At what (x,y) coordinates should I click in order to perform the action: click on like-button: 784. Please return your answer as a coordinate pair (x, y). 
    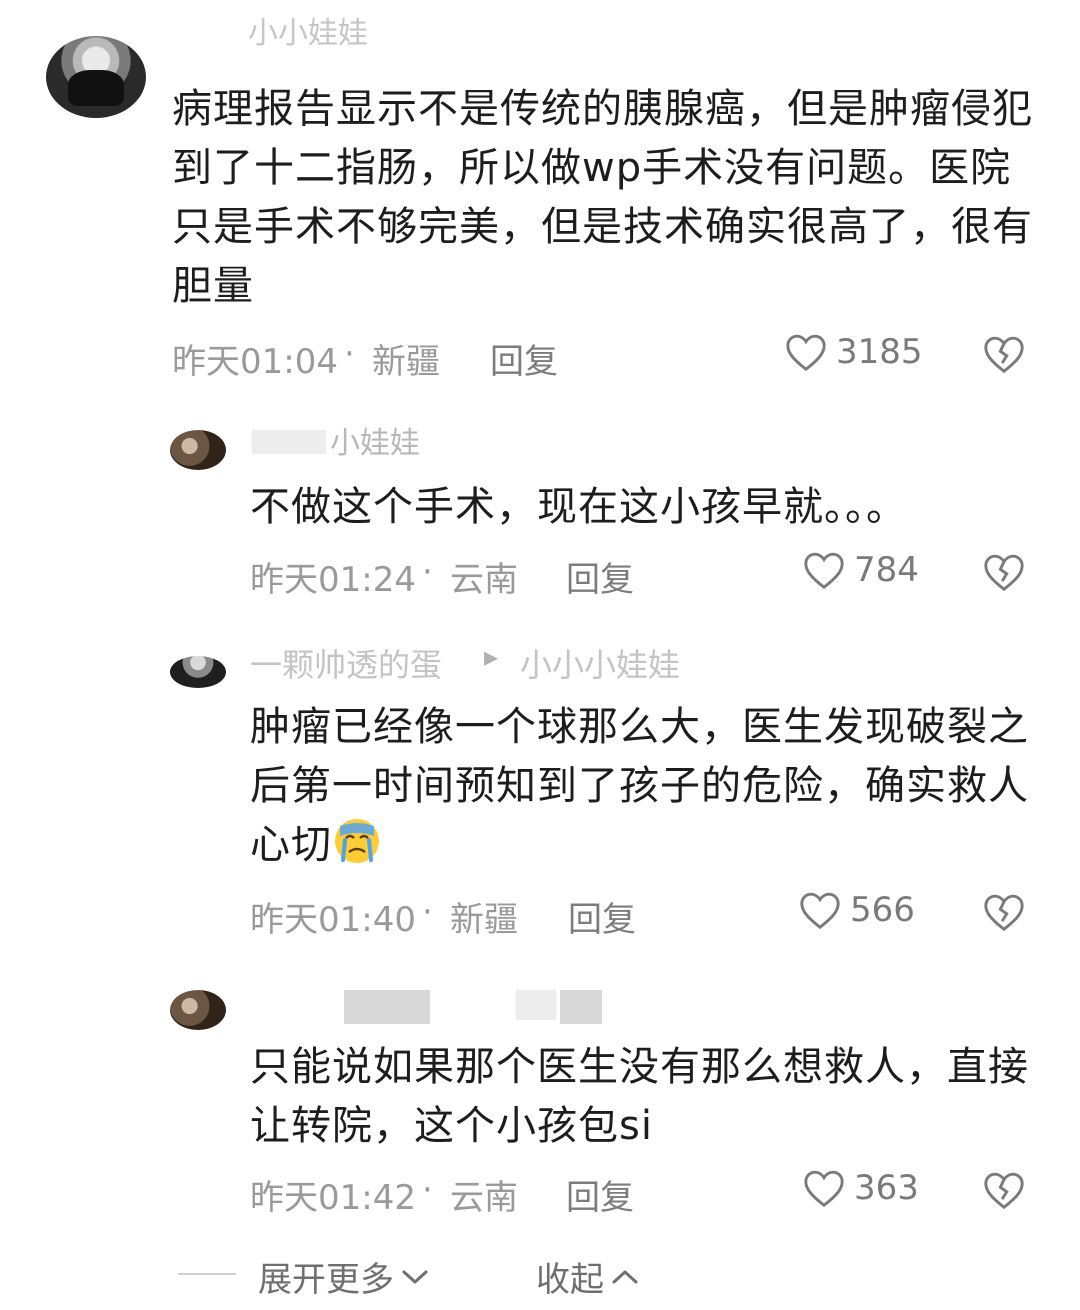
    Looking at the image, I should click on (860, 570).